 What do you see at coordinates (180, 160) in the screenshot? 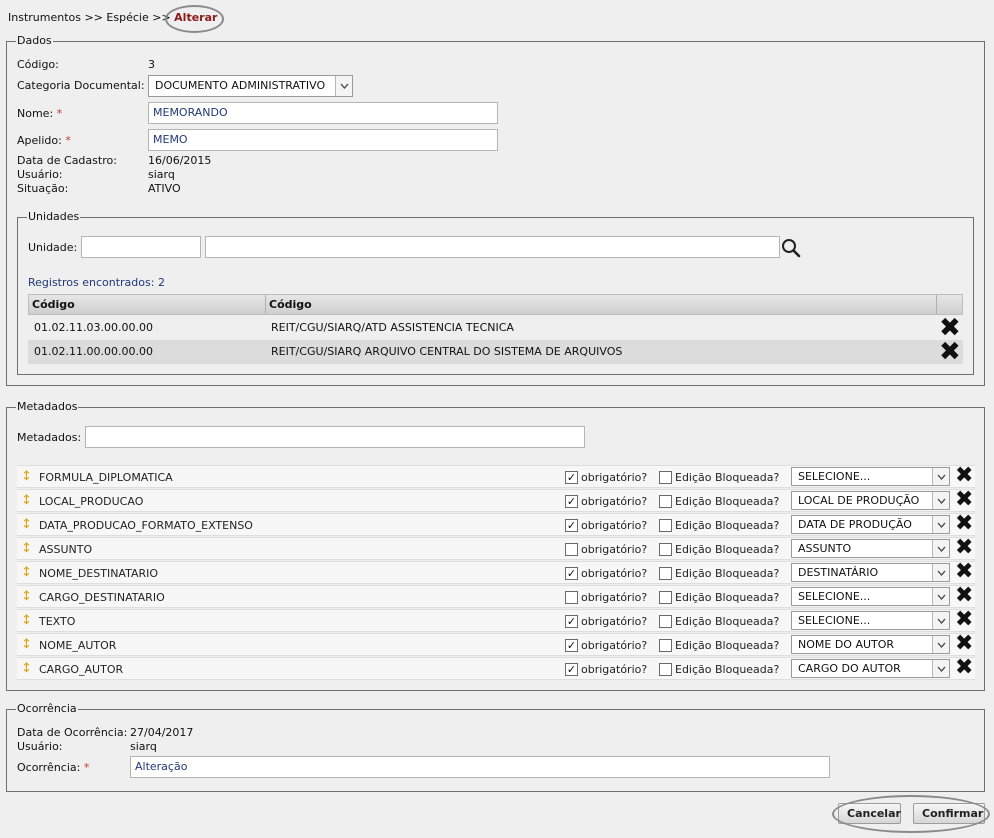
I see `data-cadastro-value: 16/06/2015` at bounding box center [180, 160].